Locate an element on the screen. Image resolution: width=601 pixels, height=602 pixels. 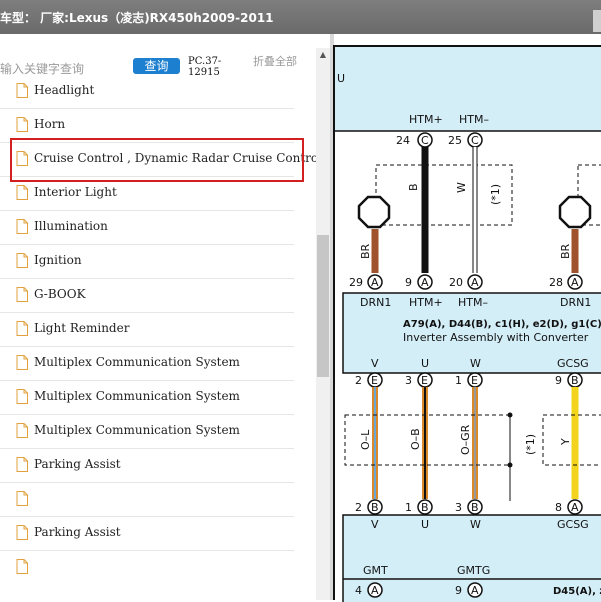
wire-y: Y is located at coordinates (565, 442).